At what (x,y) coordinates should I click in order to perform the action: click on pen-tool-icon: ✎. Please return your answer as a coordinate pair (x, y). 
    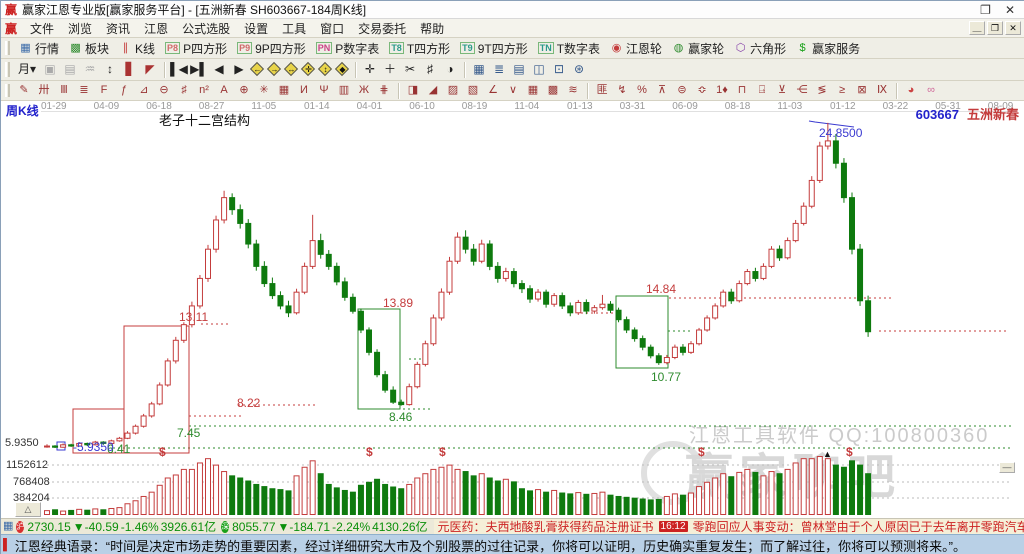
    Looking at the image, I should click on (24, 90).